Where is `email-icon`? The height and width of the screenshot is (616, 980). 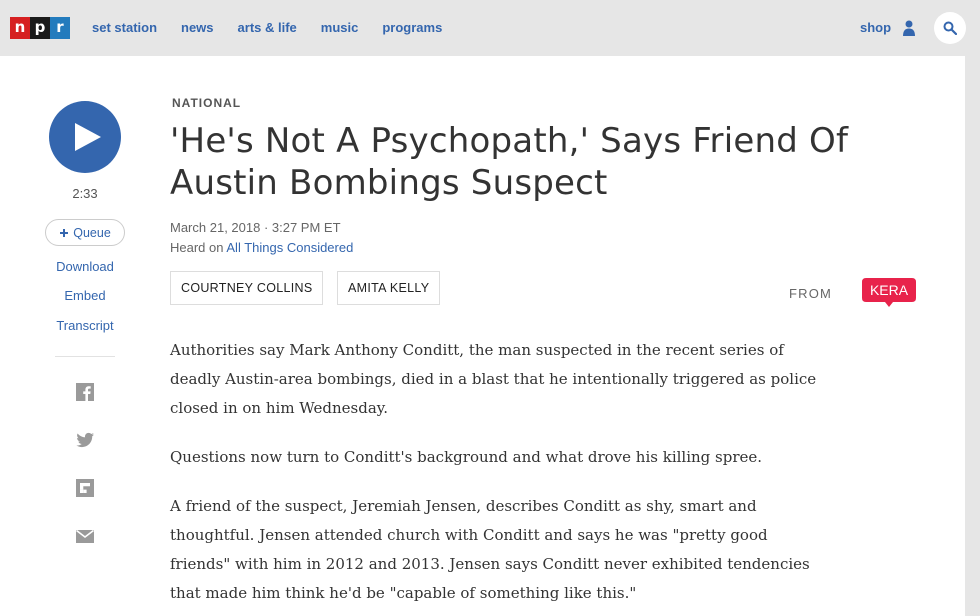 email-icon is located at coordinates (85, 536).